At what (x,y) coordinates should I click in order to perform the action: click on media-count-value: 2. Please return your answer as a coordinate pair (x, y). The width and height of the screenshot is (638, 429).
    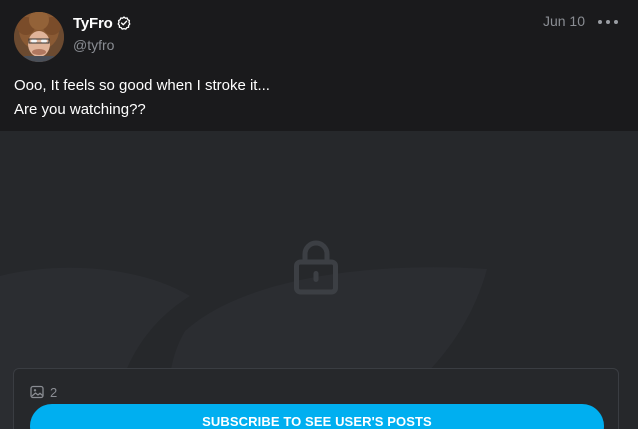
    Looking at the image, I should click on (54, 392).